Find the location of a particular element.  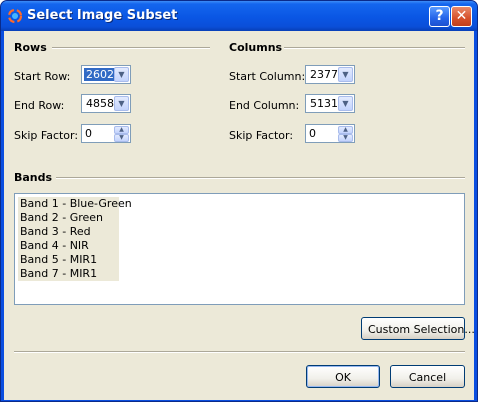

list-item: Band 5 - MIR1 is located at coordinates (68, 260).